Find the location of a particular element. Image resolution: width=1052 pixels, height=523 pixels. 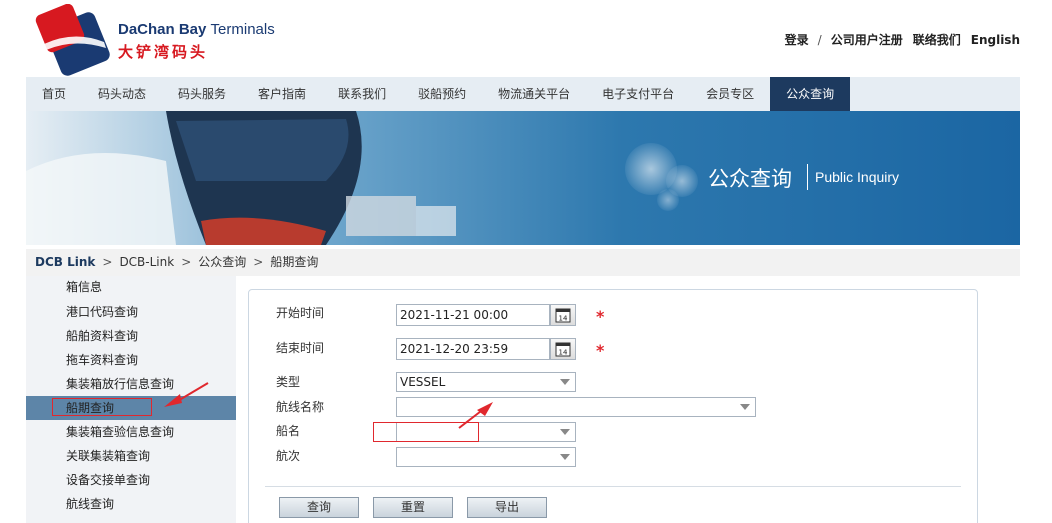

export-button: 导出 is located at coordinates (507, 507).